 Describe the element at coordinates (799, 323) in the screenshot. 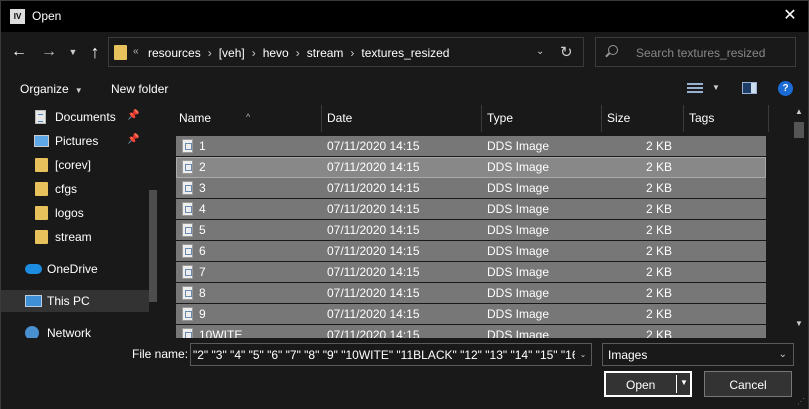

I see `scroll-down-icon: ▼` at that location.